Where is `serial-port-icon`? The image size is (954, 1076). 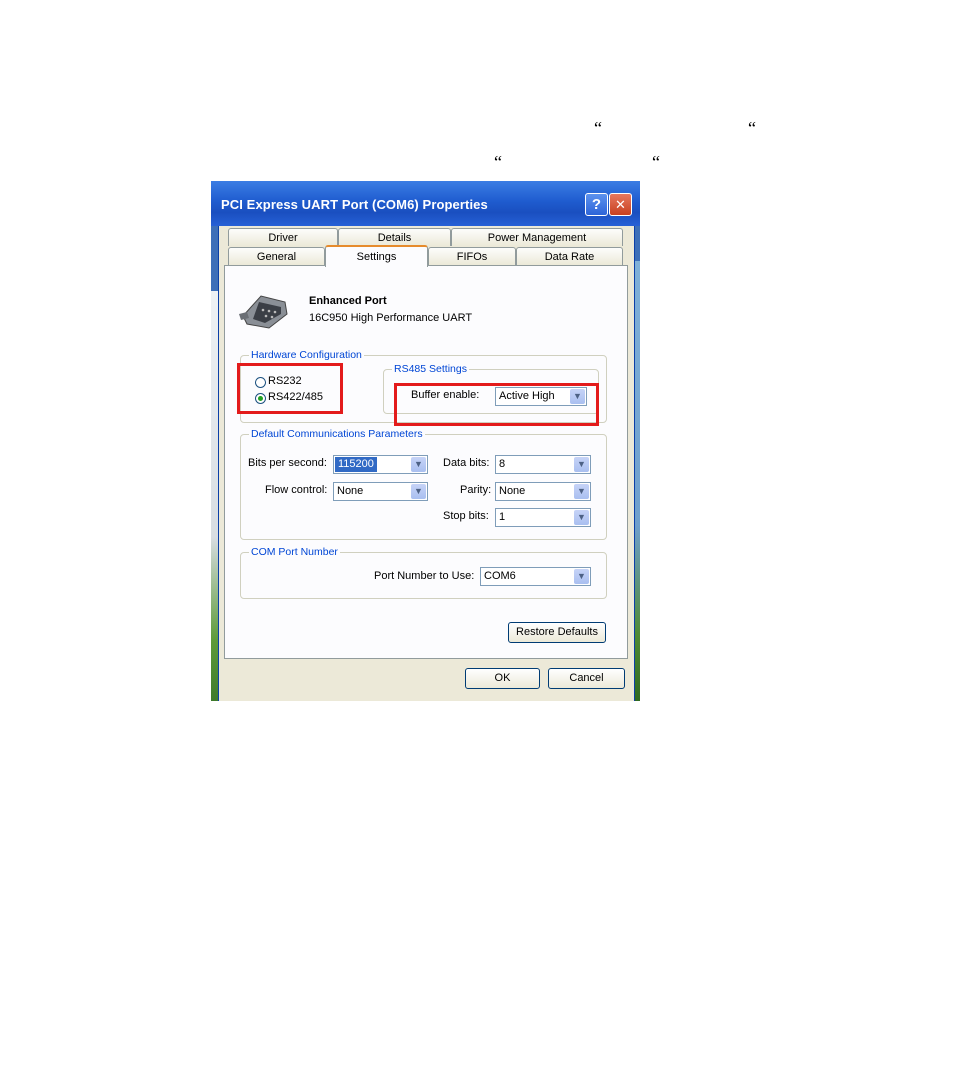 serial-port-icon is located at coordinates (263, 312).